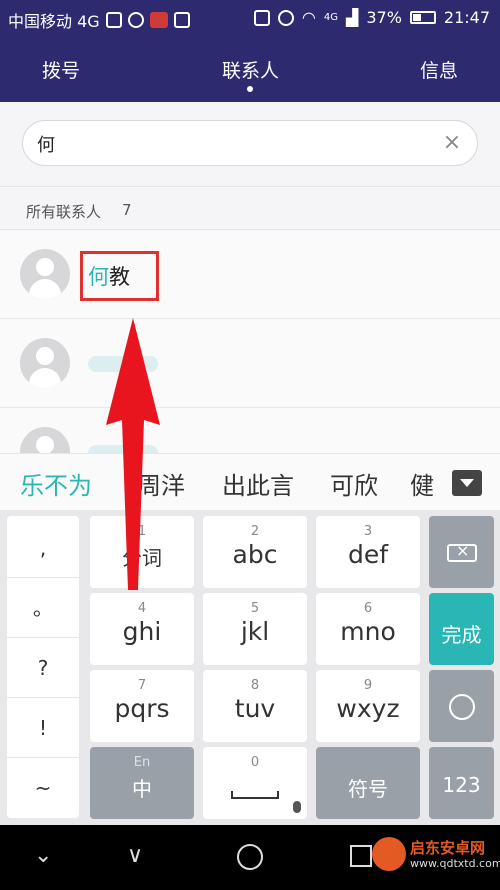  I want to click on cloud-icon, so click(135, 20).